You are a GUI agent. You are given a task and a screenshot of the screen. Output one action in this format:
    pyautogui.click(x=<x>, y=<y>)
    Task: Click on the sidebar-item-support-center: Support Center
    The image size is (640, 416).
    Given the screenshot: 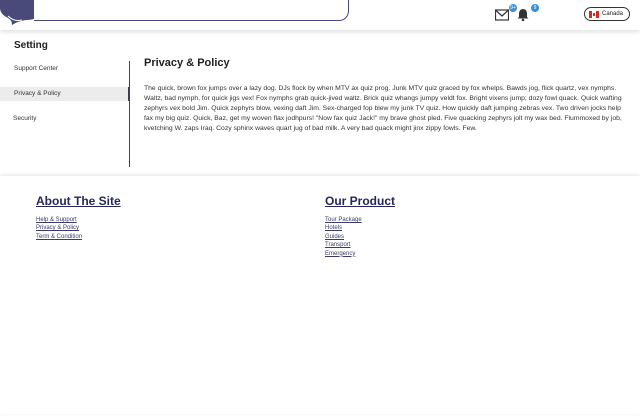 What is the action you would take?
    pyautogui.click(x=64, y=69)
    